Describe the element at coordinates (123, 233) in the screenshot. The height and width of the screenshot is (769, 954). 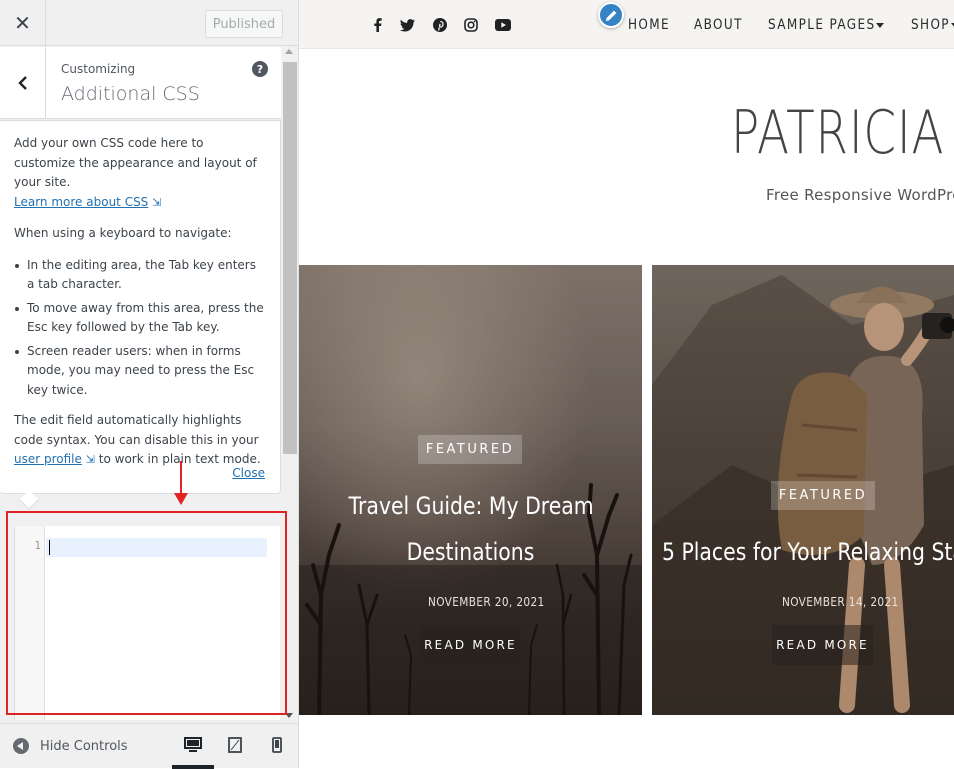
I see `keyboard-heading: When using a keyboard to navigate:` at that location.